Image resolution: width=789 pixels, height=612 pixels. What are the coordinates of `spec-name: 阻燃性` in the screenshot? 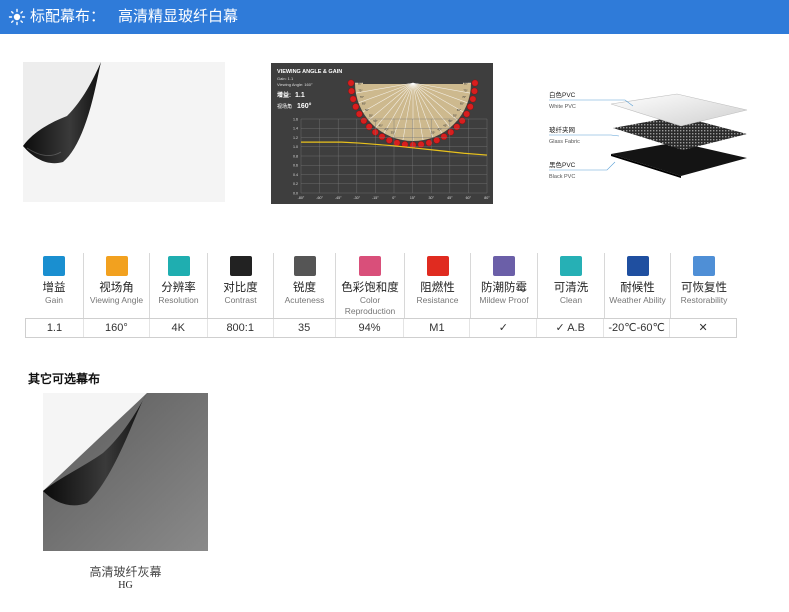 It's located at (437, 288).